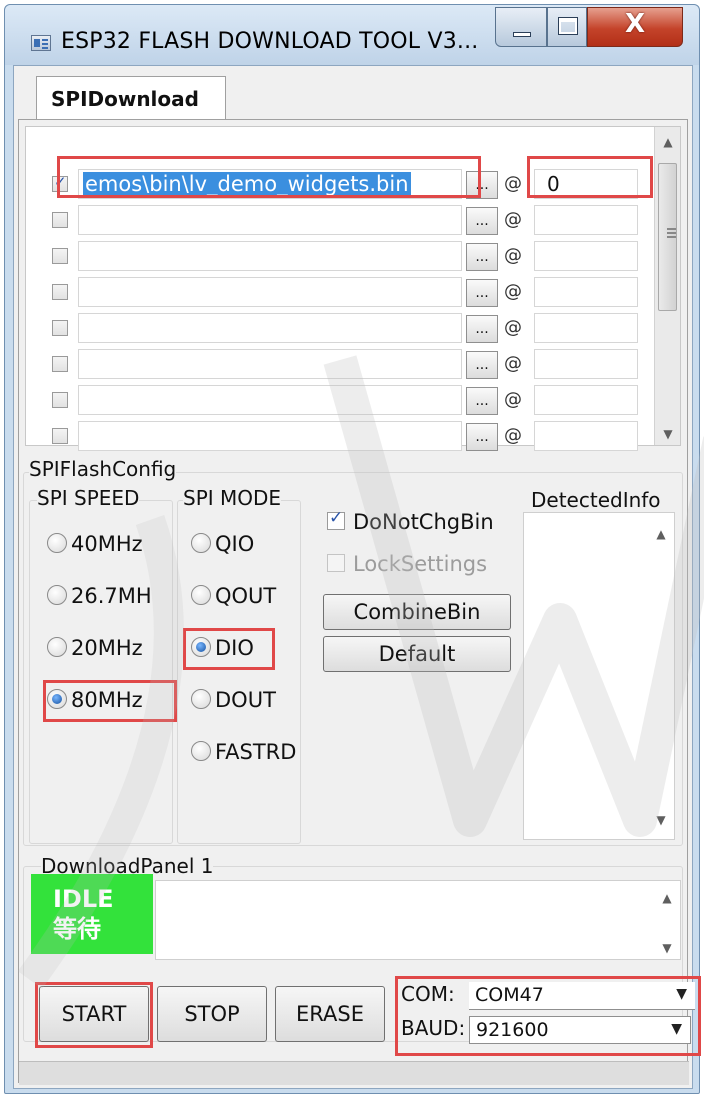  Describe the element at coordinates (596, 500) in the screenshot. I see `detected-info-label: DetectedInfo` at that location.